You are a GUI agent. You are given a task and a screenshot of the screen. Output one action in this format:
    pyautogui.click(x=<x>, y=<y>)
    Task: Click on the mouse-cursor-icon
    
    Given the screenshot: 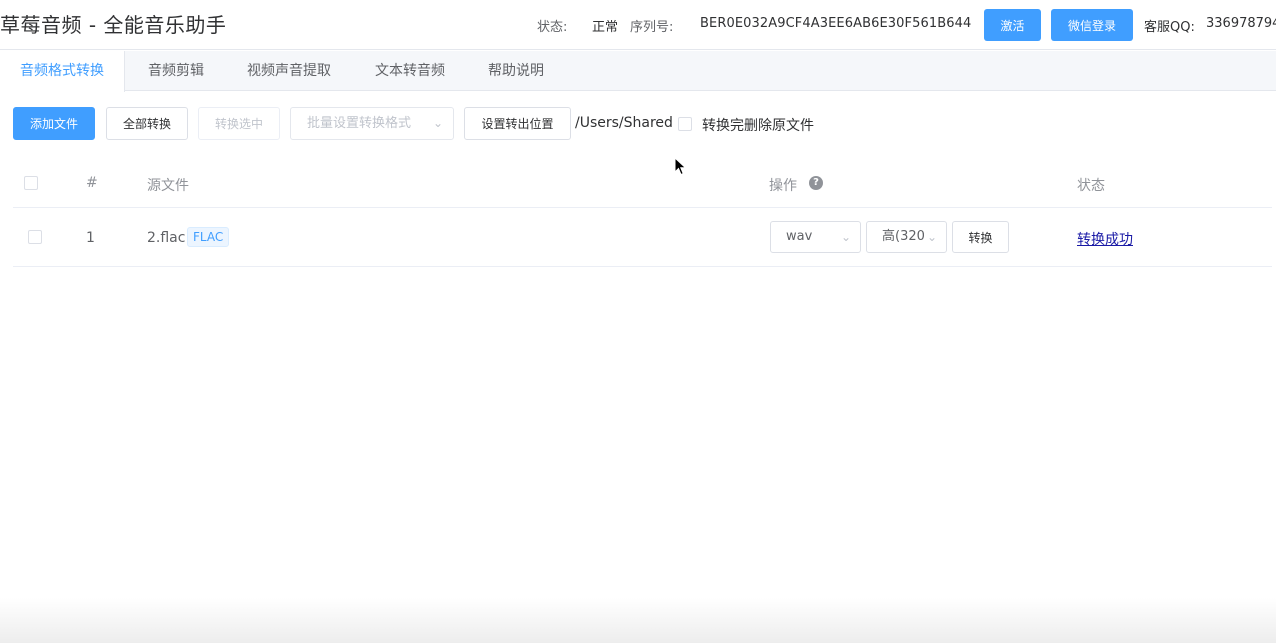 What is the action you would take?
    pyautogui.click(x=680, y=166)
    